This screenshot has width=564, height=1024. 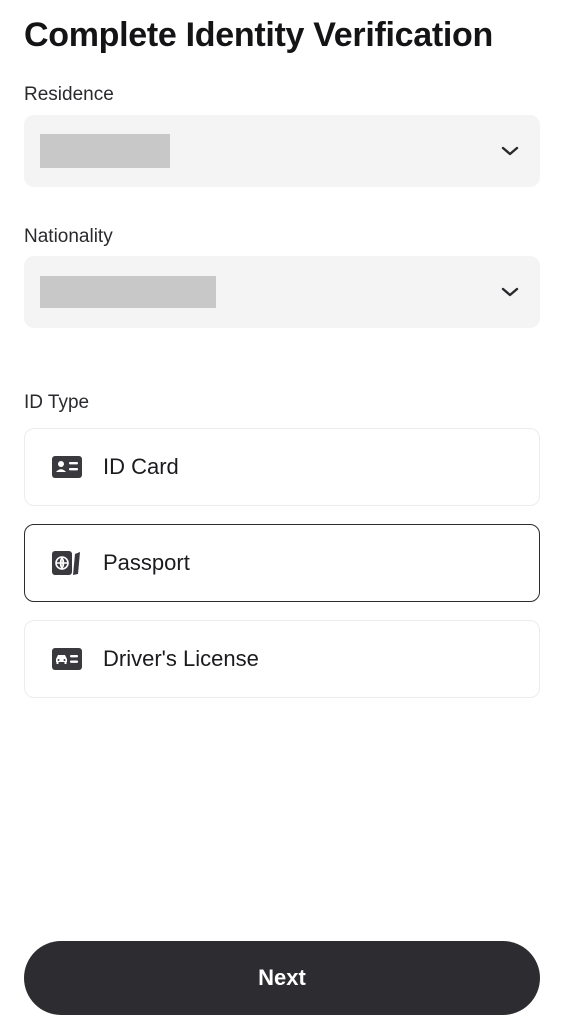 I want to click on residence-select, so click(x=282, y=151).